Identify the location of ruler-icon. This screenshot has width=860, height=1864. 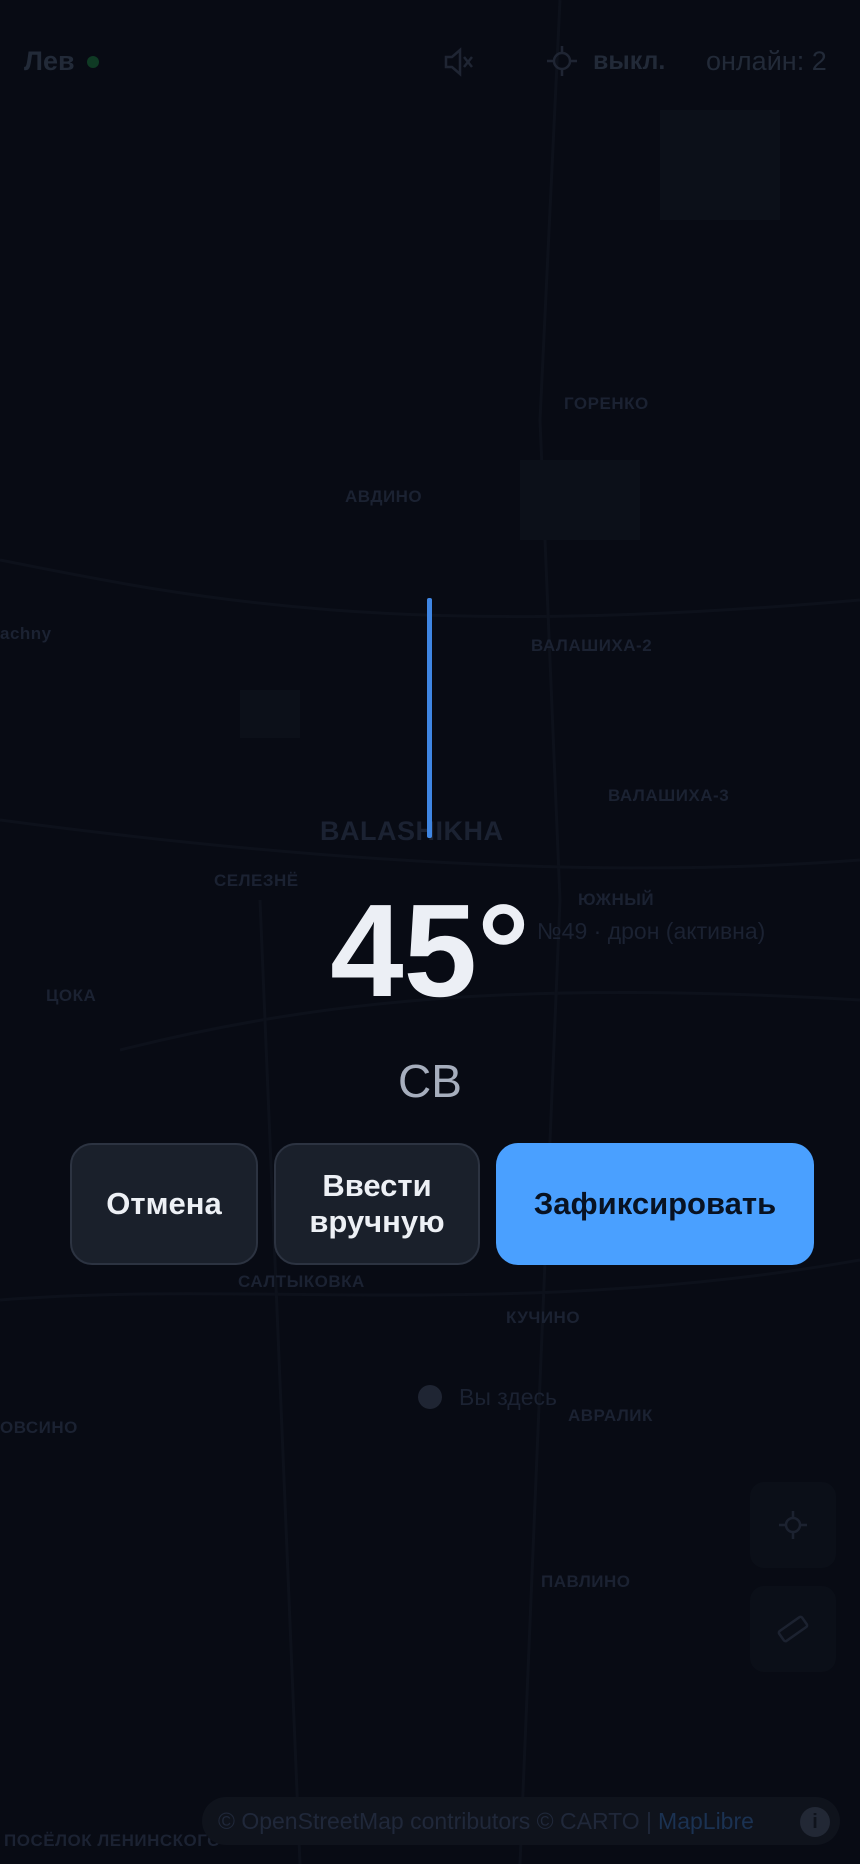
(793, 1629).